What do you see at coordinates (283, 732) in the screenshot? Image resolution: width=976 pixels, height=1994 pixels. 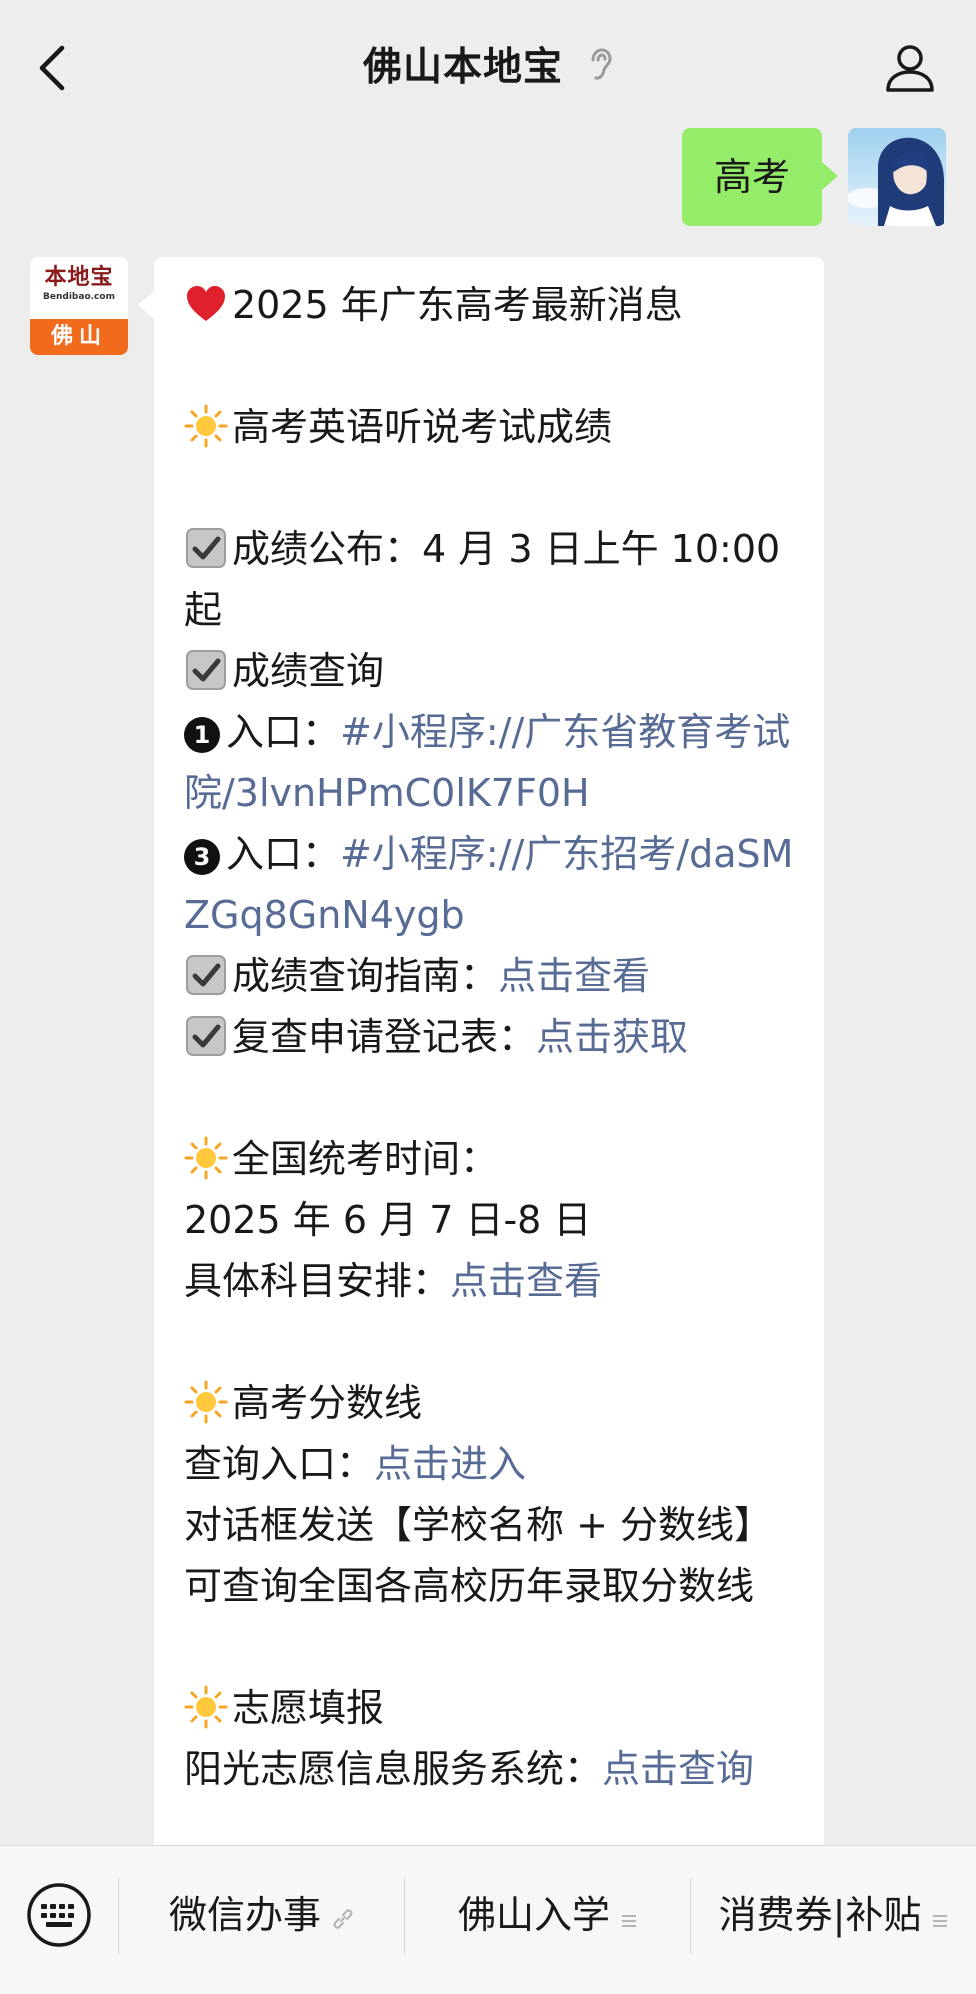 I see `entry1-label: 入口：` at bounding box center [283, 732].